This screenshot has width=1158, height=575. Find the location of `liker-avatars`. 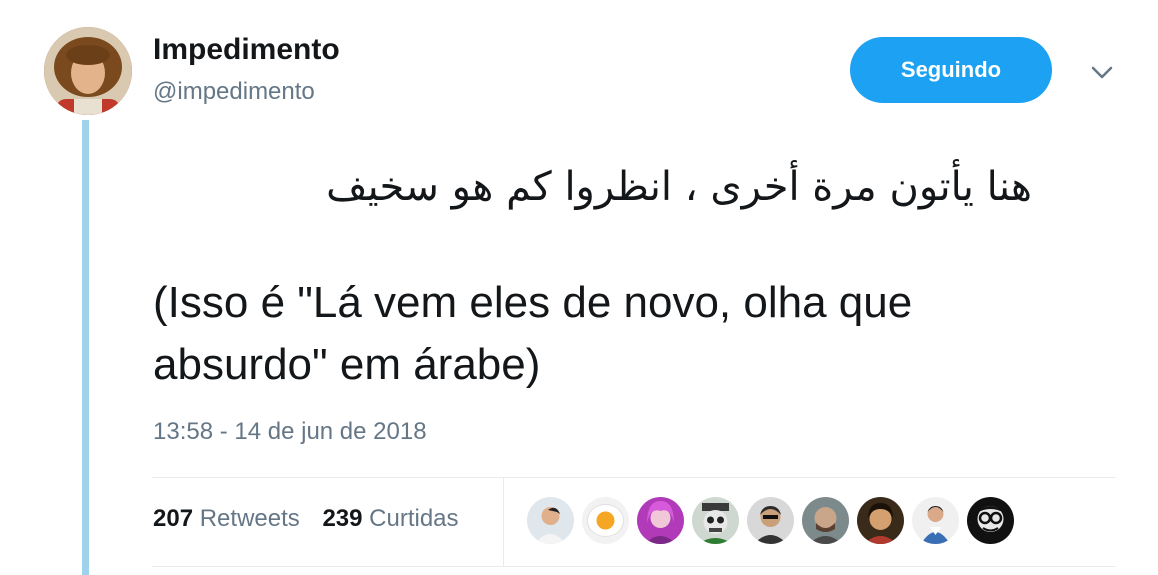

liker-avatars is located at coordinates (770, 520).